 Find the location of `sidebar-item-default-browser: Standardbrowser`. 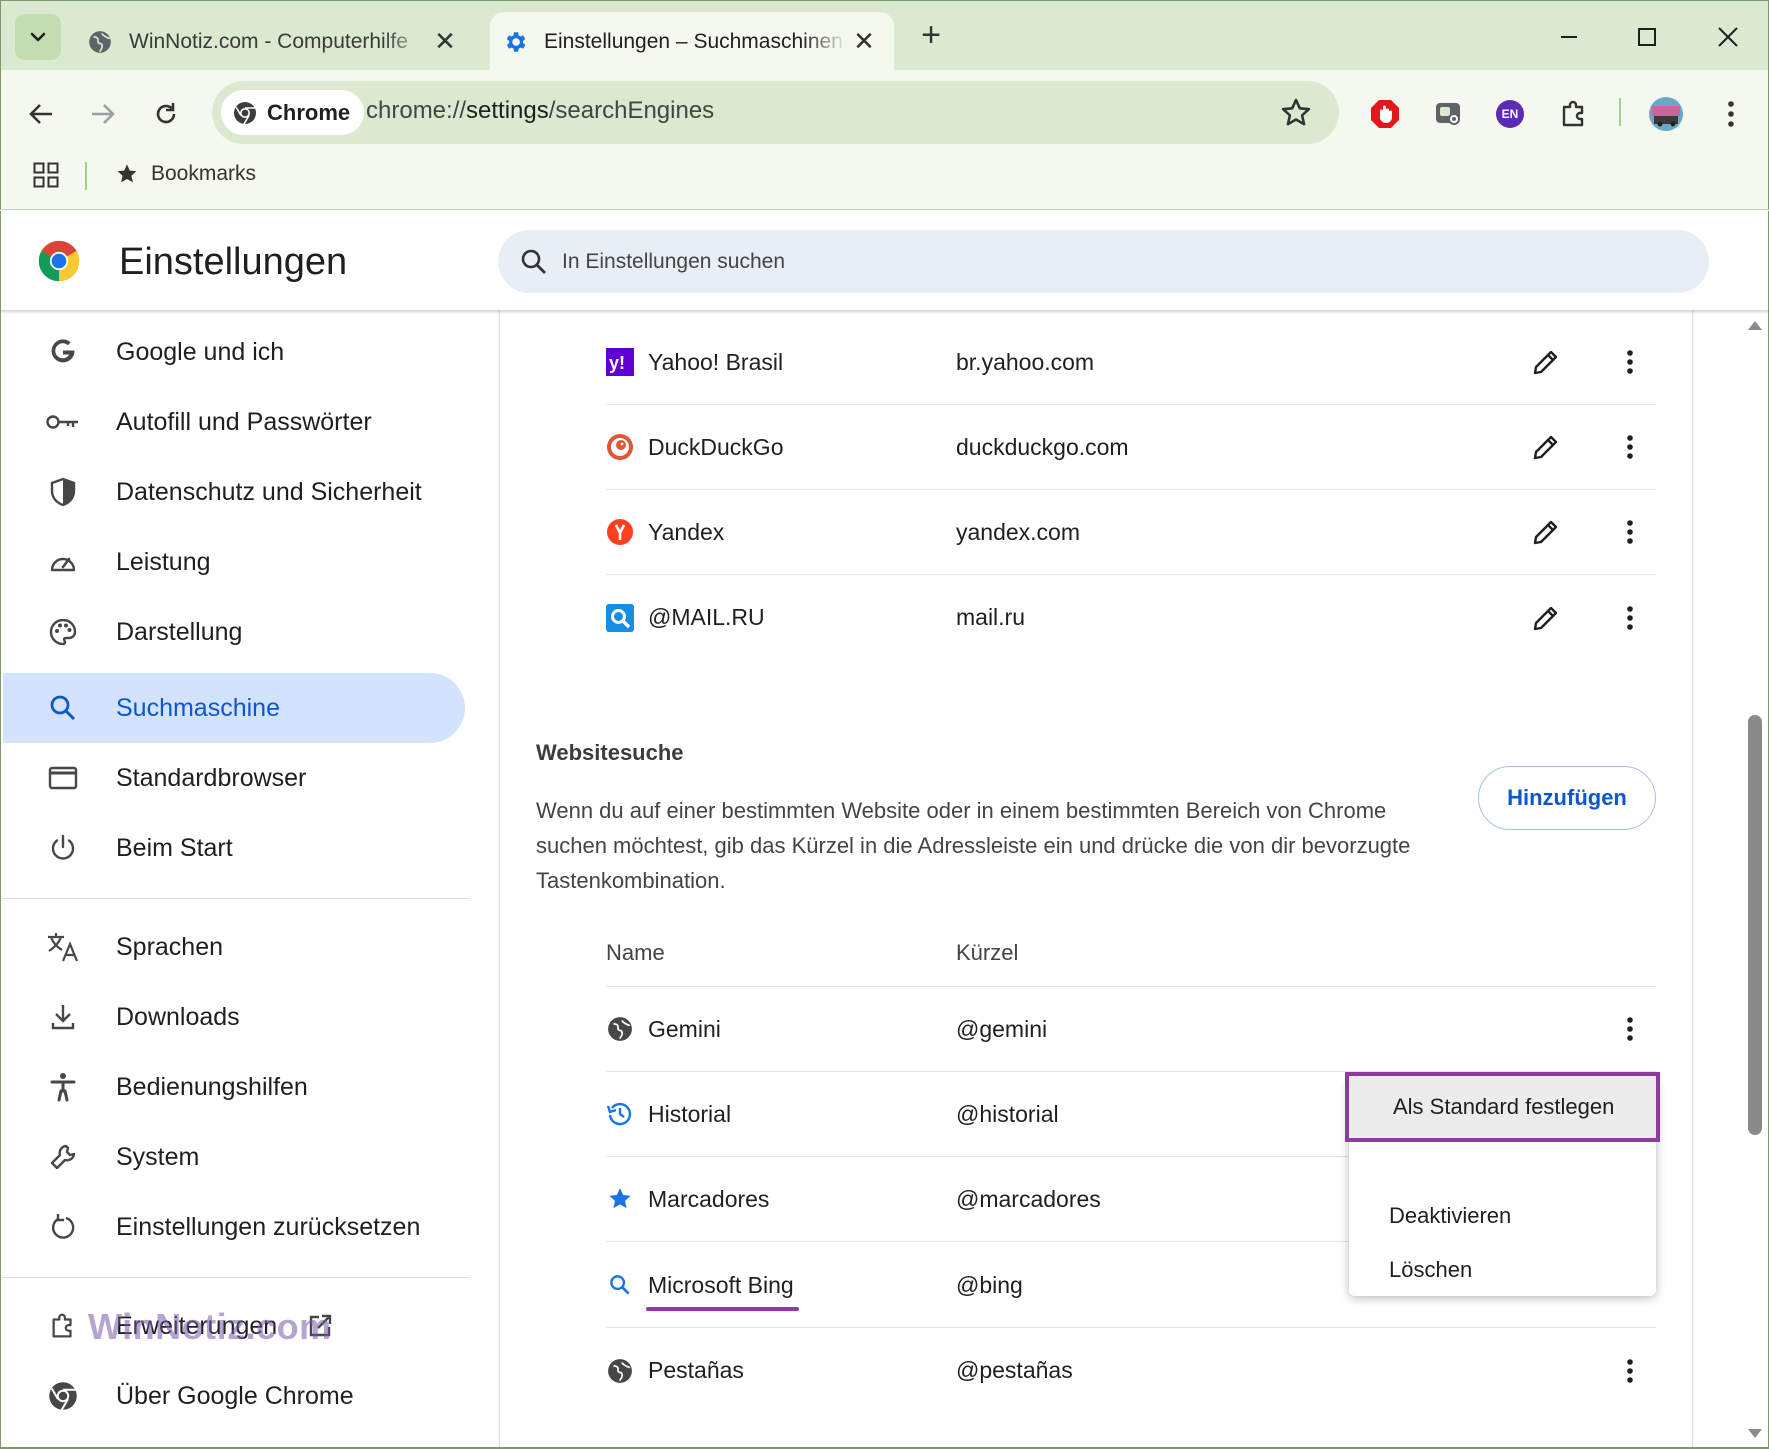

sidebar-item-default-browser: Standardbrowser is located at coordinates (234, 778).